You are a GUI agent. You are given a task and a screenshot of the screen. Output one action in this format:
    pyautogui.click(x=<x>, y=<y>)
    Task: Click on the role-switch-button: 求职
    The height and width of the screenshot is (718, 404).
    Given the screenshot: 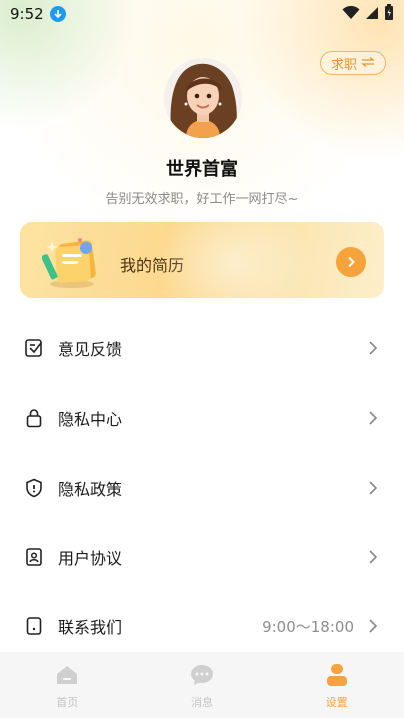 What is the action you would take?
    pyautogui.click(x=353, y=63)
    